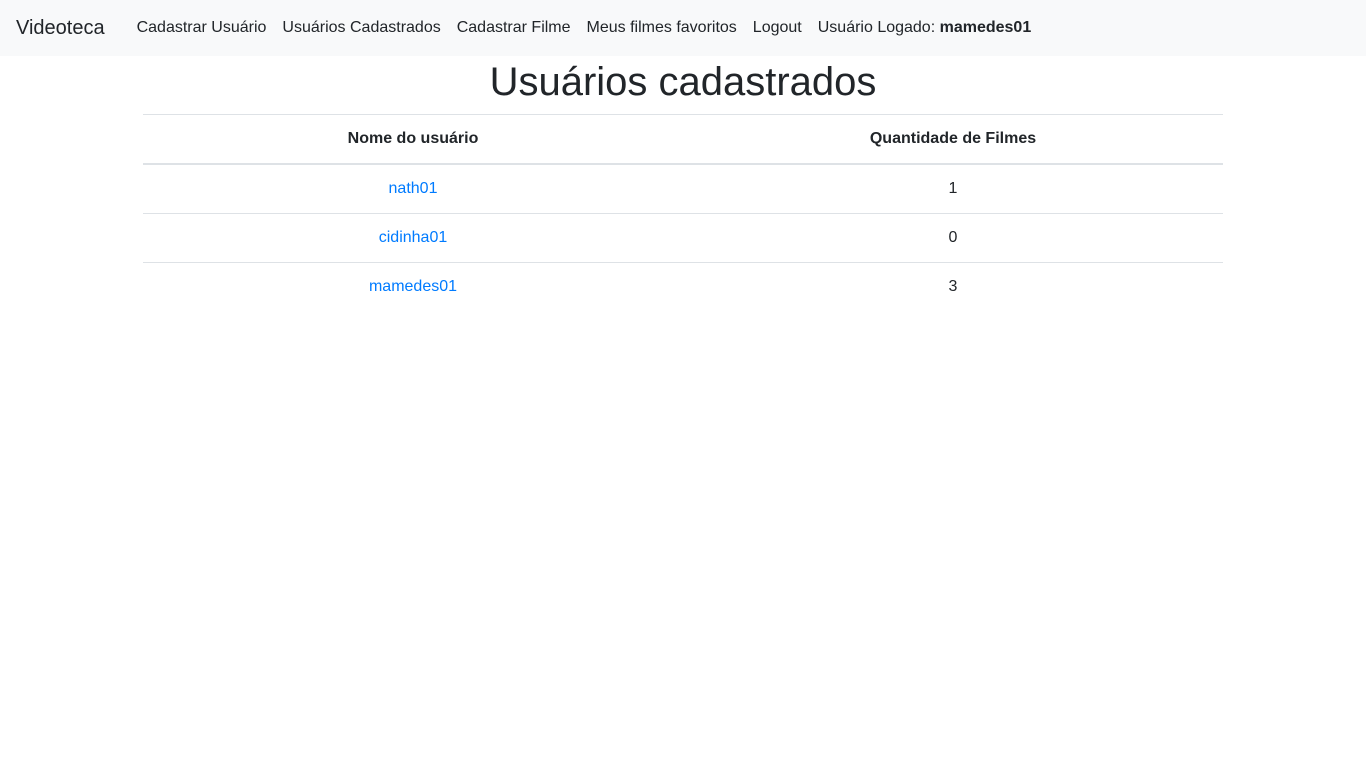 The image size is (1366, 768). Describe the element at coordinates (777, 28) in the screenshot. I see `nav-link-logout: Logout` at that location.